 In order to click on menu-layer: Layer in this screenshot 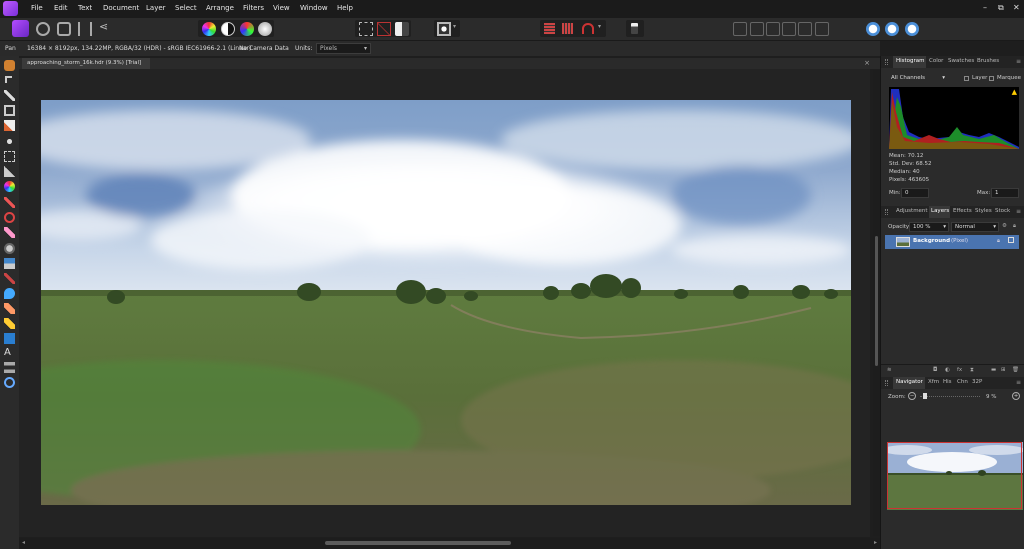, I will do `click(156, 8)`.